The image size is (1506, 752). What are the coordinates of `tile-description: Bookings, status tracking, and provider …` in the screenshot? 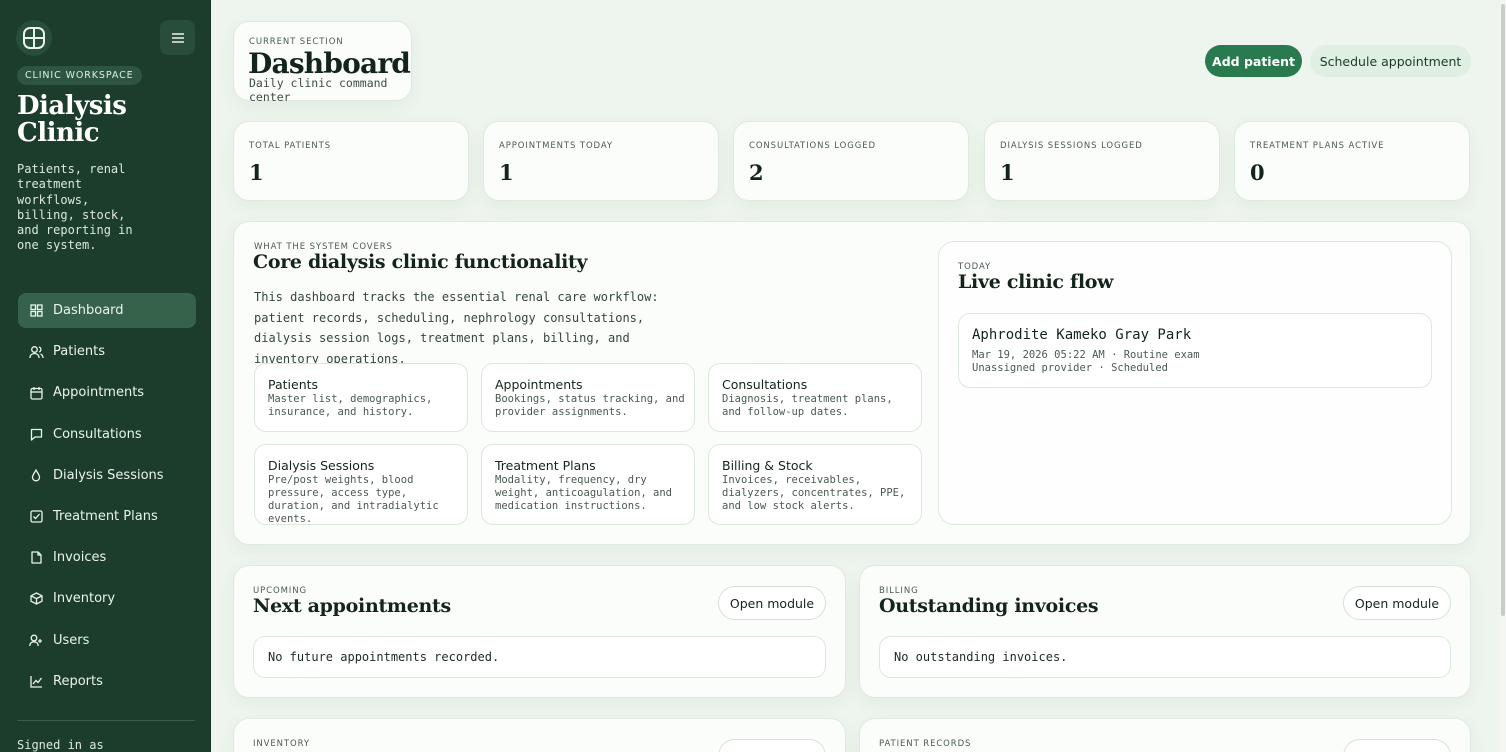 It's located at (590, 405).